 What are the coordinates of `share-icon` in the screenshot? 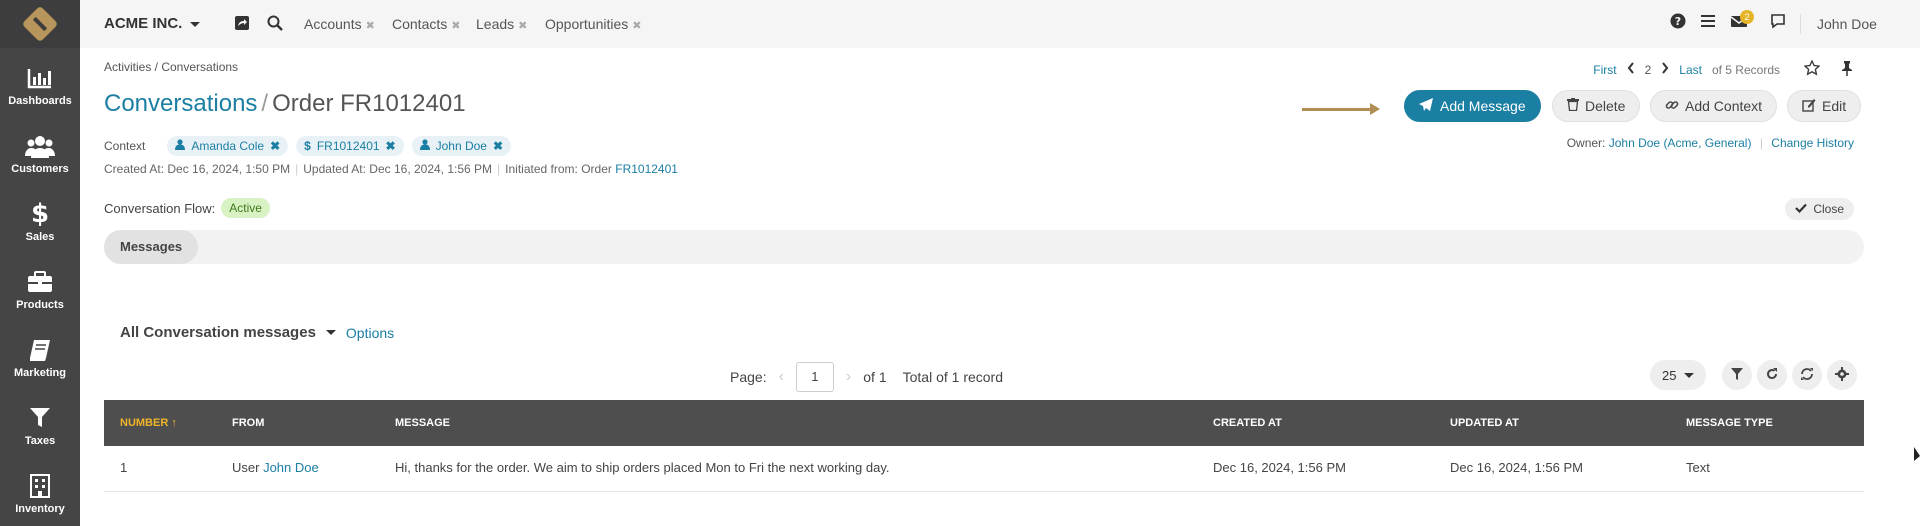 It's located at (242, 24).